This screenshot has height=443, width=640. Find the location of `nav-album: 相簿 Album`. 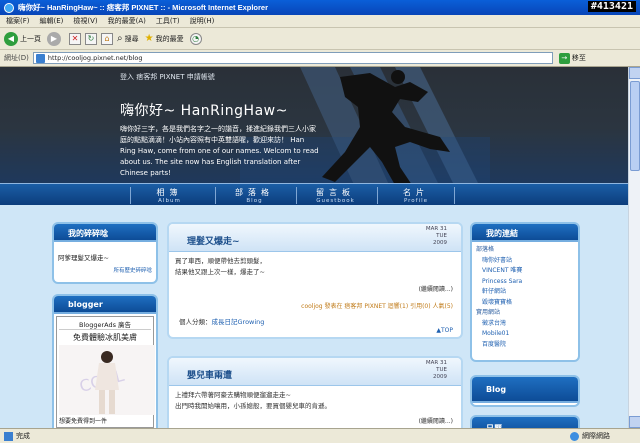

nav-album: 相簿 Album is located at coordinates (169, 195).